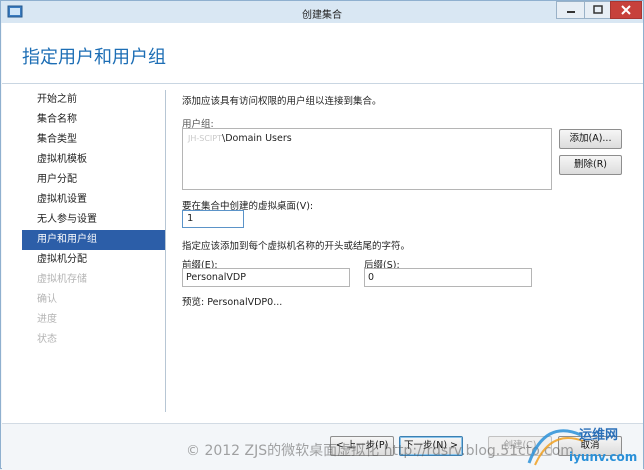 Image resolution: width=644 pixels, height=470 pixels. Describe the element at coordinates (93, 120) in the screenshot. I see `nav-item-collection-name: 集合名称` at that location.